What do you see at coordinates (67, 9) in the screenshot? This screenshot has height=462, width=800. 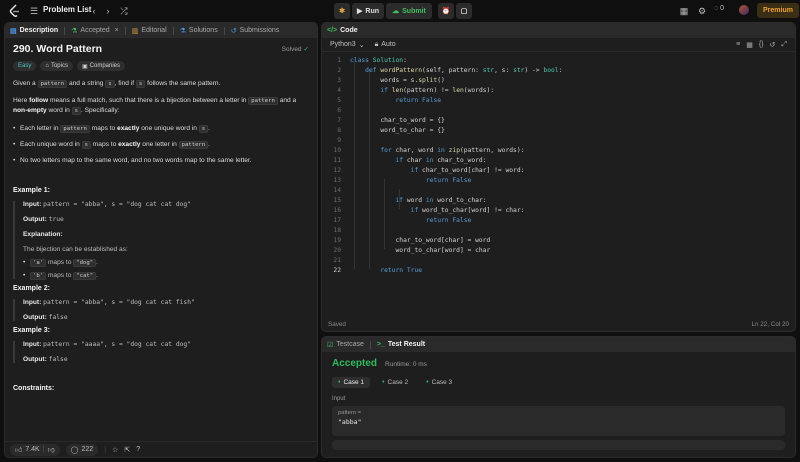 I see `problem-list-link: Problem List` at bounding box center [67, 9].